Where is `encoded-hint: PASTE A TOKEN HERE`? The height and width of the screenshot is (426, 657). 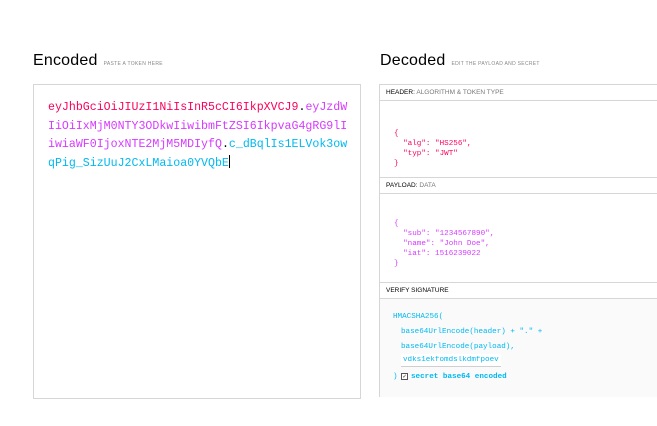
encoded-hint: PASTE A TOKEN HERE is located at coordinates (133, 64).